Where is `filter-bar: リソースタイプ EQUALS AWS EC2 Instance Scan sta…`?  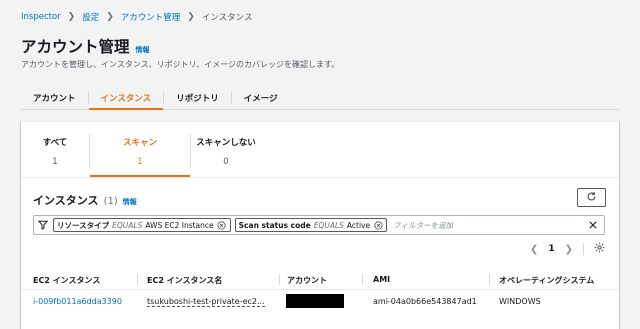
filter-bar: リソースタイプ EQUALS AWS EC2 Instance Scan sta… is located at coordinates (319, 225).